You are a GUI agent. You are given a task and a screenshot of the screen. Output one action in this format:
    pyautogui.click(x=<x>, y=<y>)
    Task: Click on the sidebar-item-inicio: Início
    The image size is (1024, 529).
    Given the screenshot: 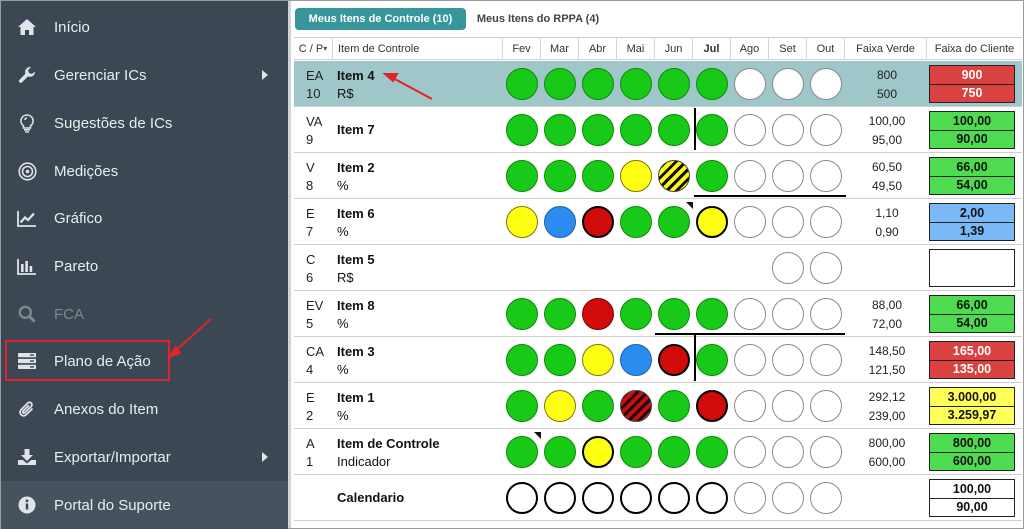 What is the action you would take?
    pyautogui.click(x=144, y=27)
    